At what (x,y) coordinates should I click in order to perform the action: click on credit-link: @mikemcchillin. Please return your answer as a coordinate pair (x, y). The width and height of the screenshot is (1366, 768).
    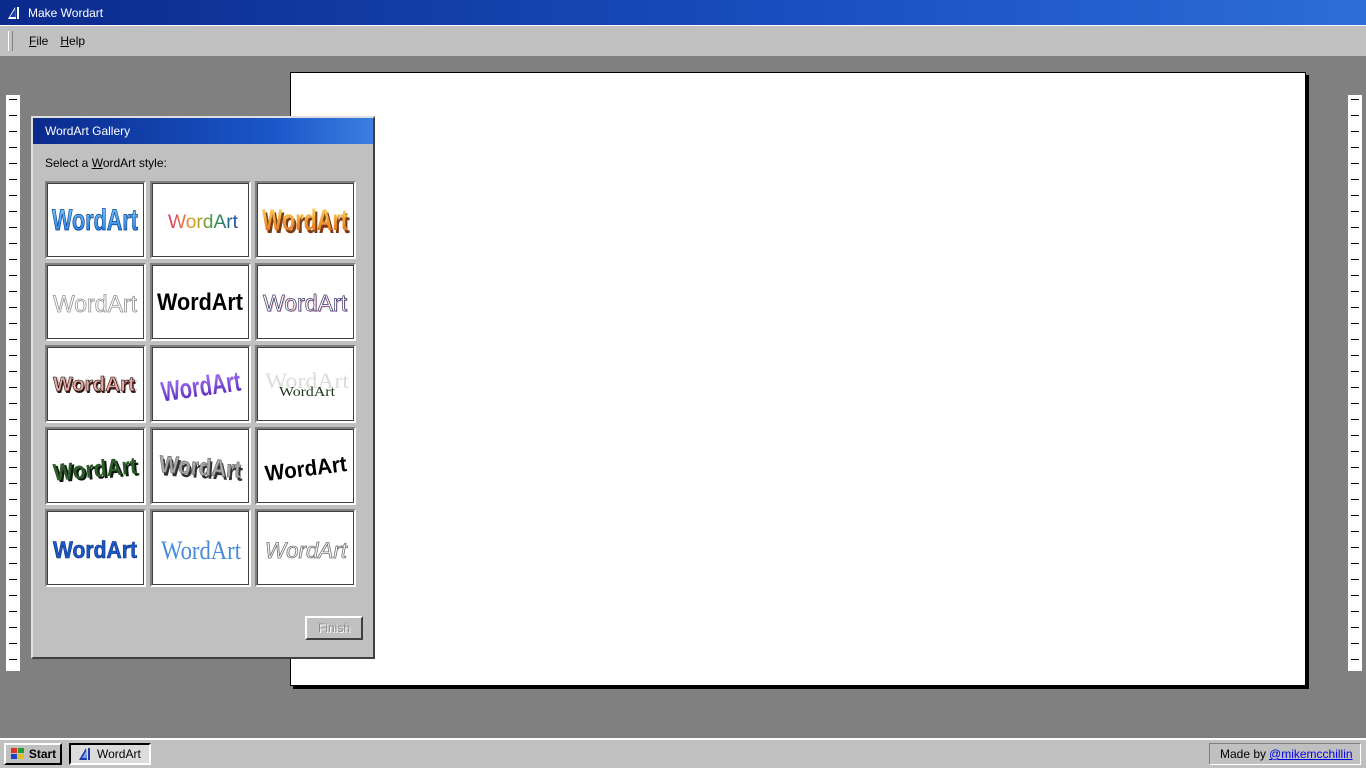
    Looking at the image, I should click on (1311, 754).